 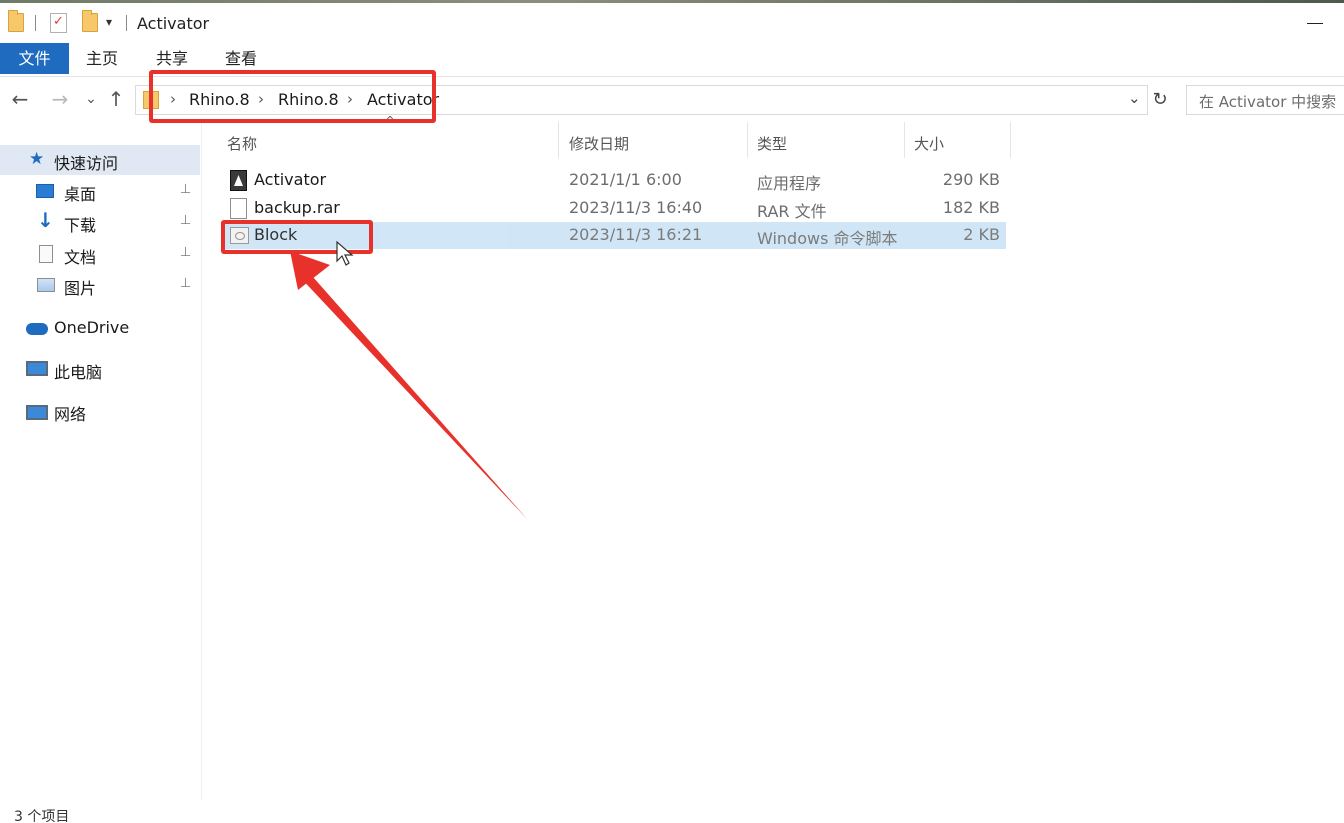 What do you see at coordinates (60, 99) in the screenshot?
I see `forward-button: →` at bounding box center [60, 99].